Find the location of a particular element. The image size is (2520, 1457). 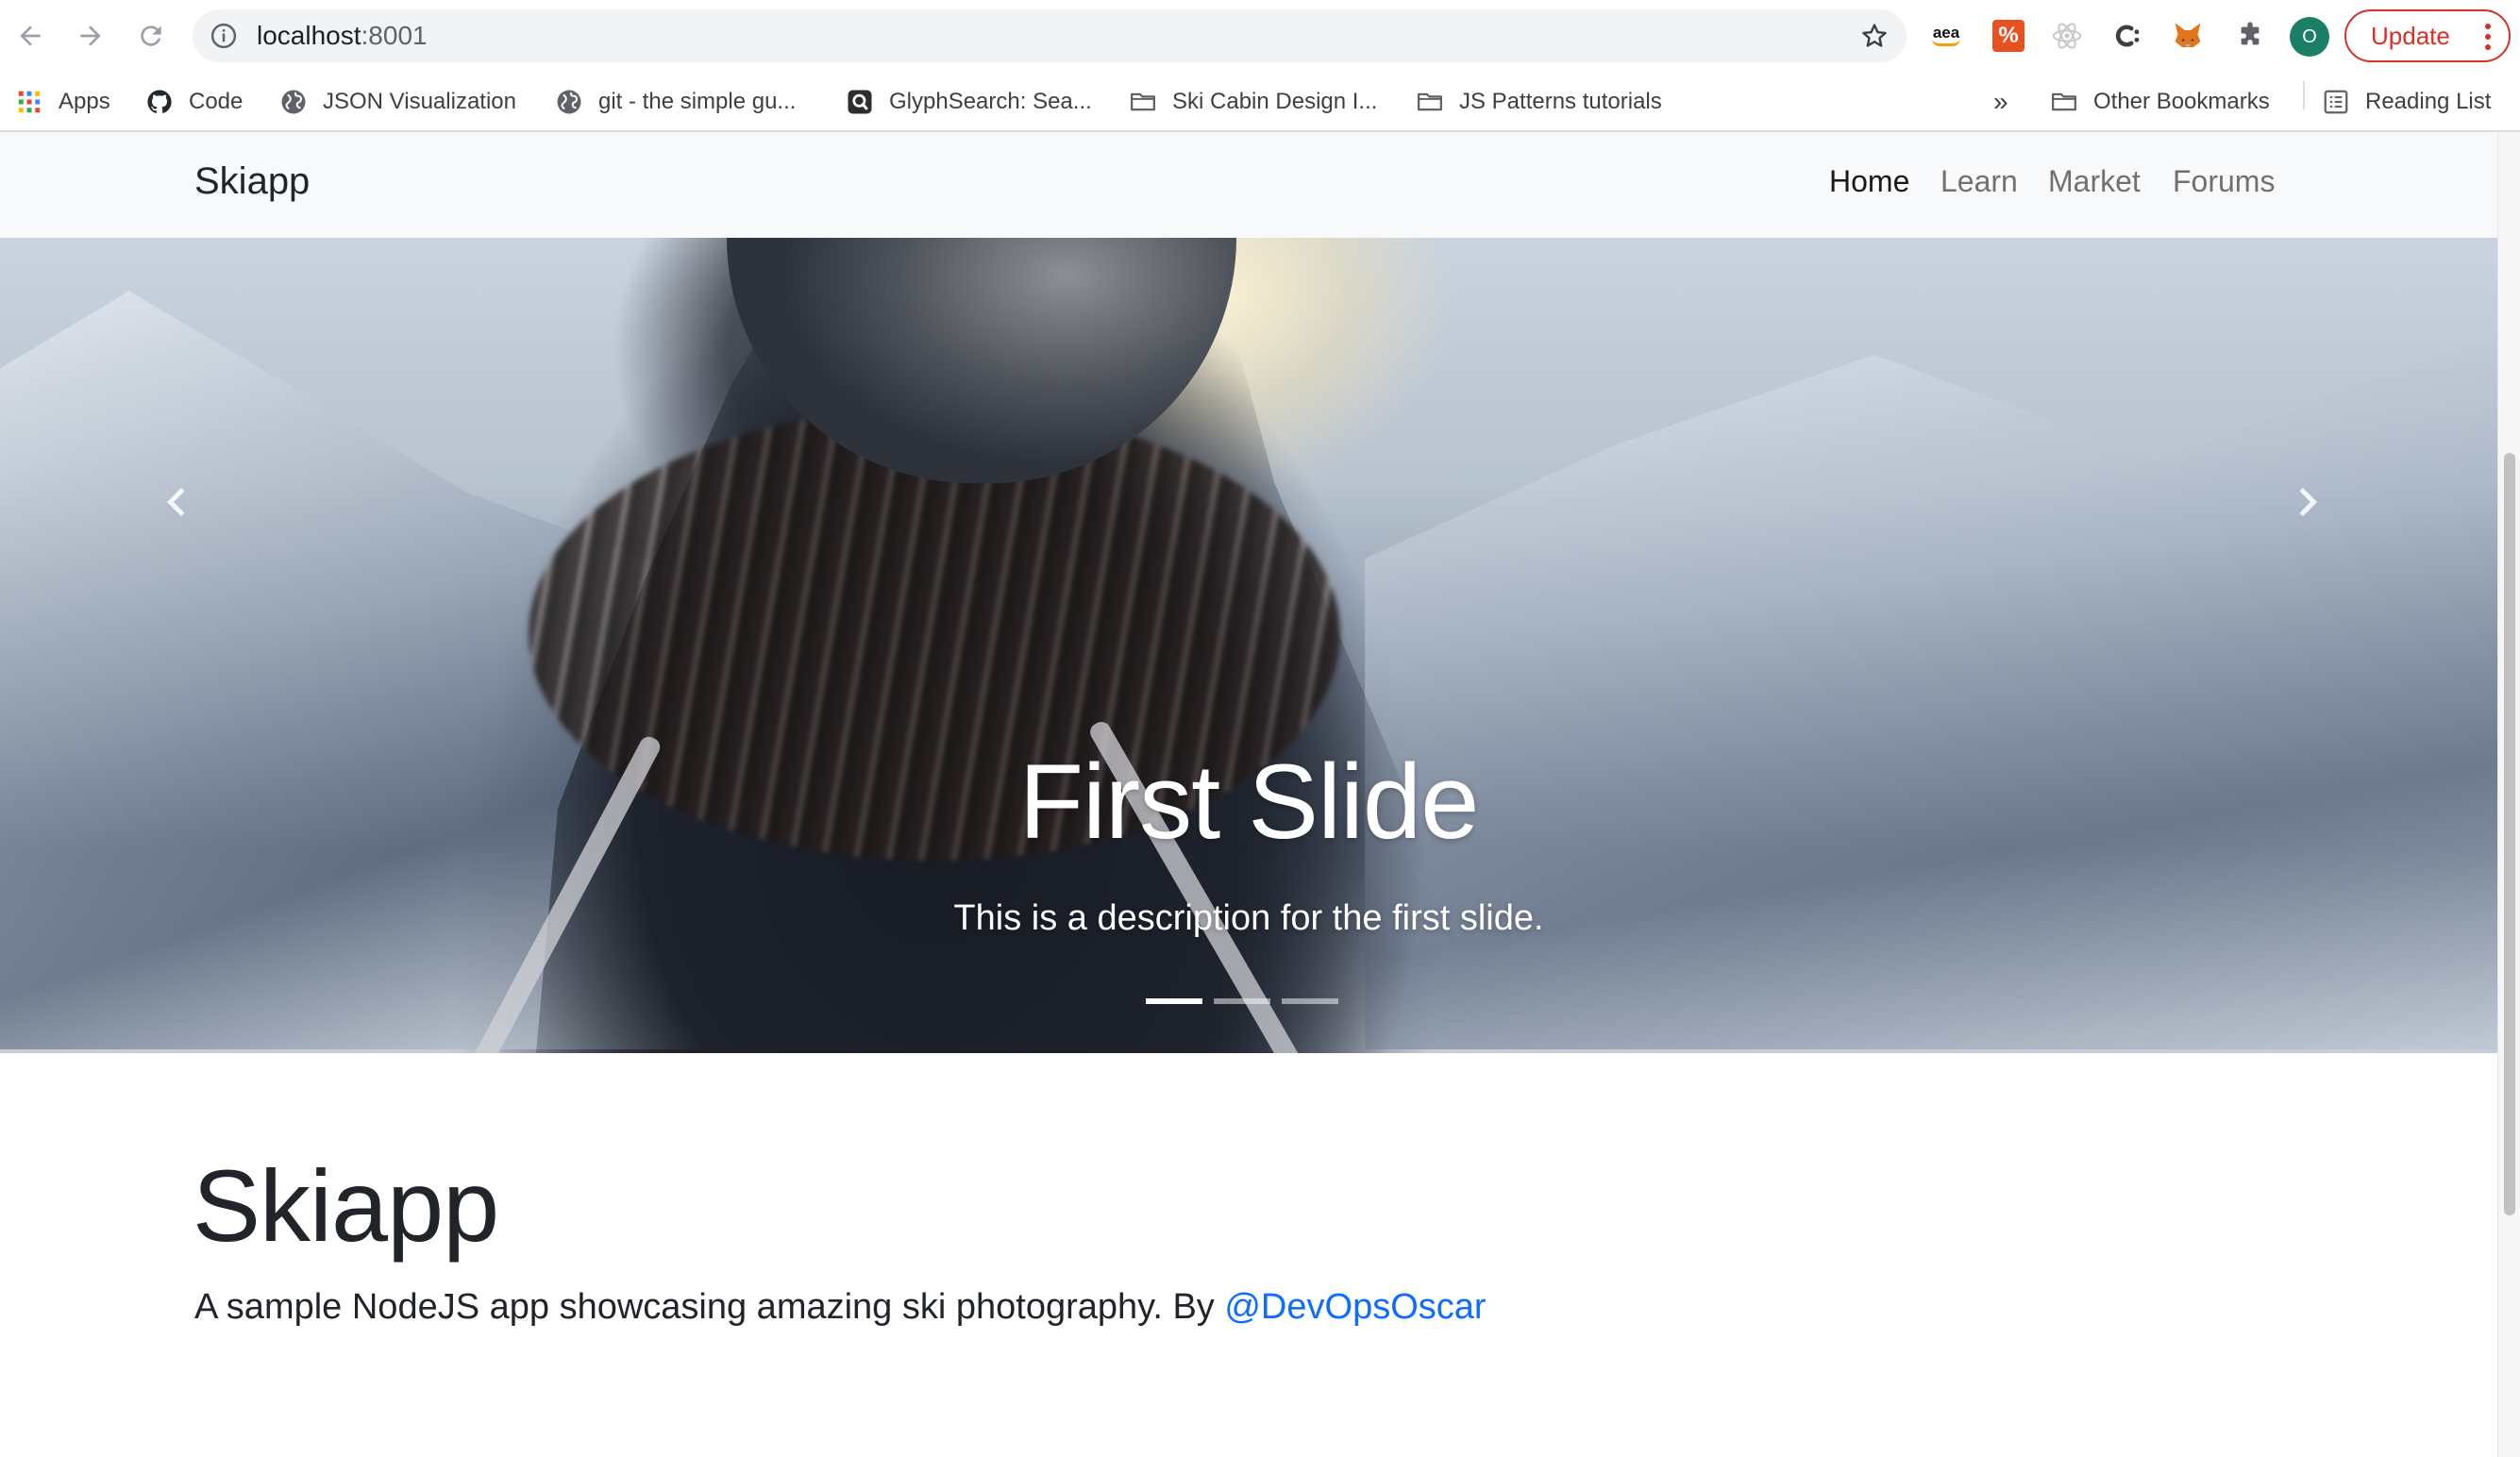

percent-extension-icon: % is located at coordinates (2008, 36).